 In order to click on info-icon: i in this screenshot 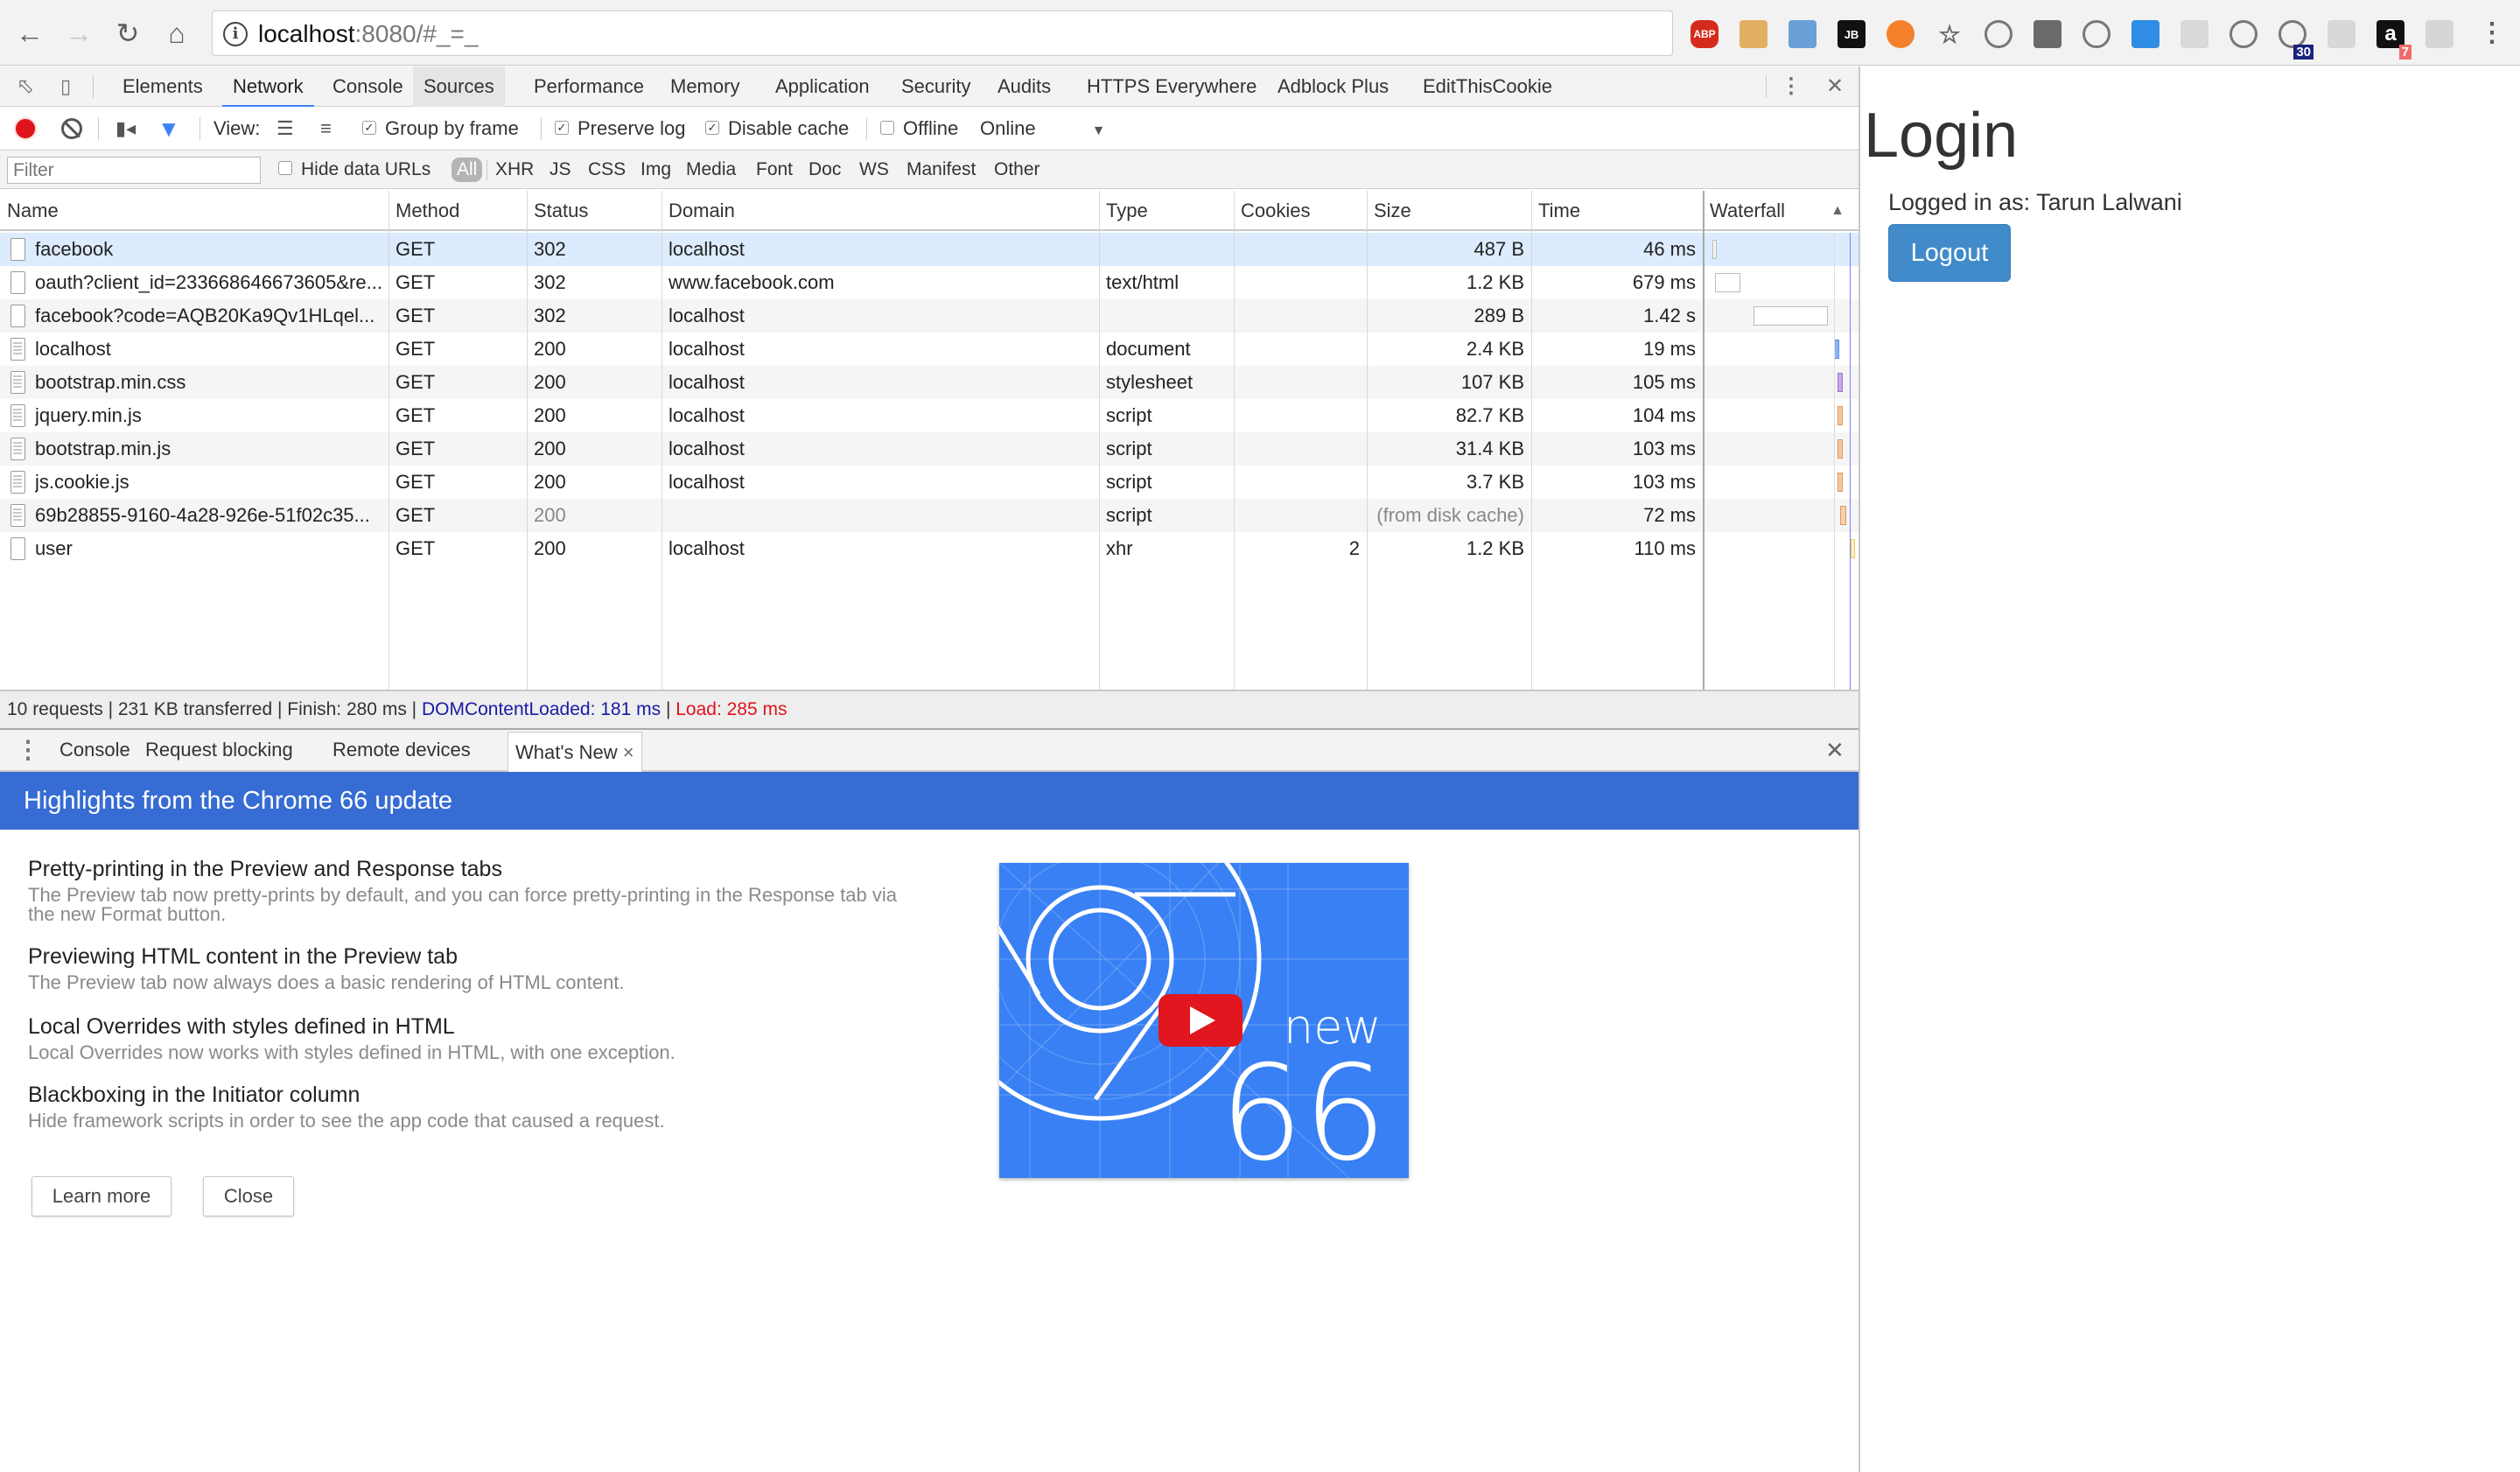, I will do `click(235, 34)`.